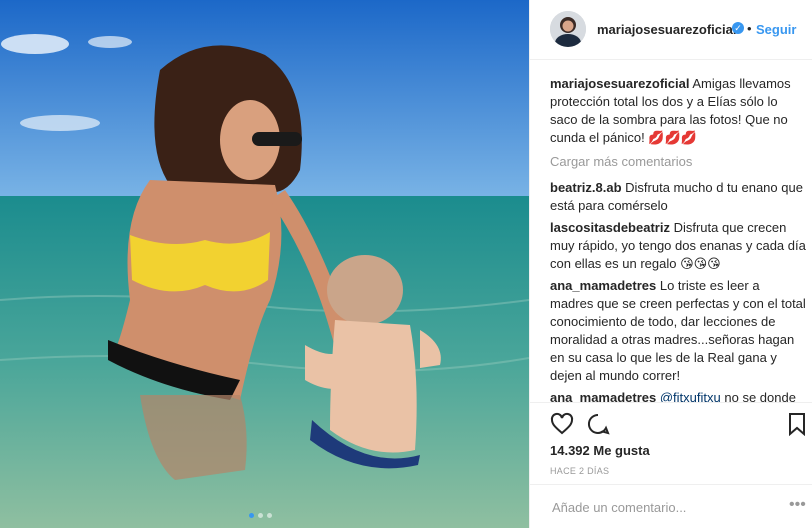  I want to click on carousel-dot-active, so click(251, 515).